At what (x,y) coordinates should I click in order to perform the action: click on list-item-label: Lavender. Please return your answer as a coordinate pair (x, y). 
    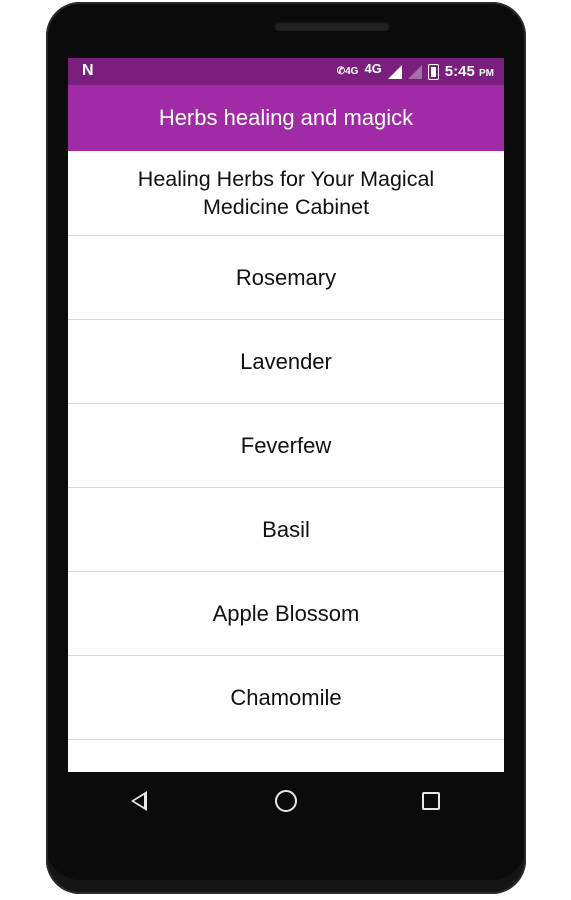
    Looking at the image, I should click on (286, 361).